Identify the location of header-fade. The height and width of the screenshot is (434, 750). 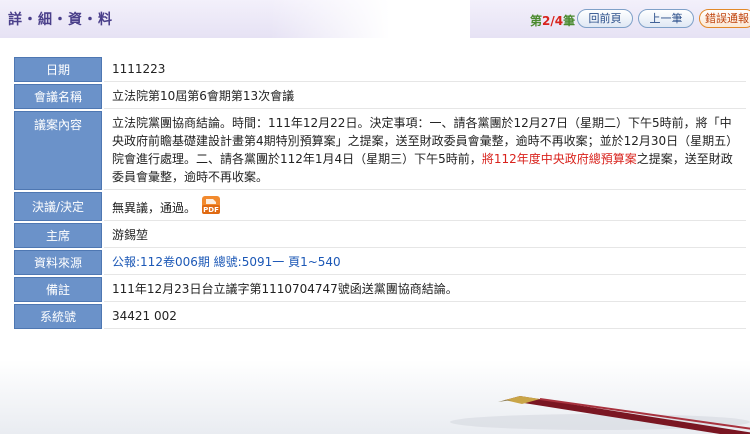
(370, 19).